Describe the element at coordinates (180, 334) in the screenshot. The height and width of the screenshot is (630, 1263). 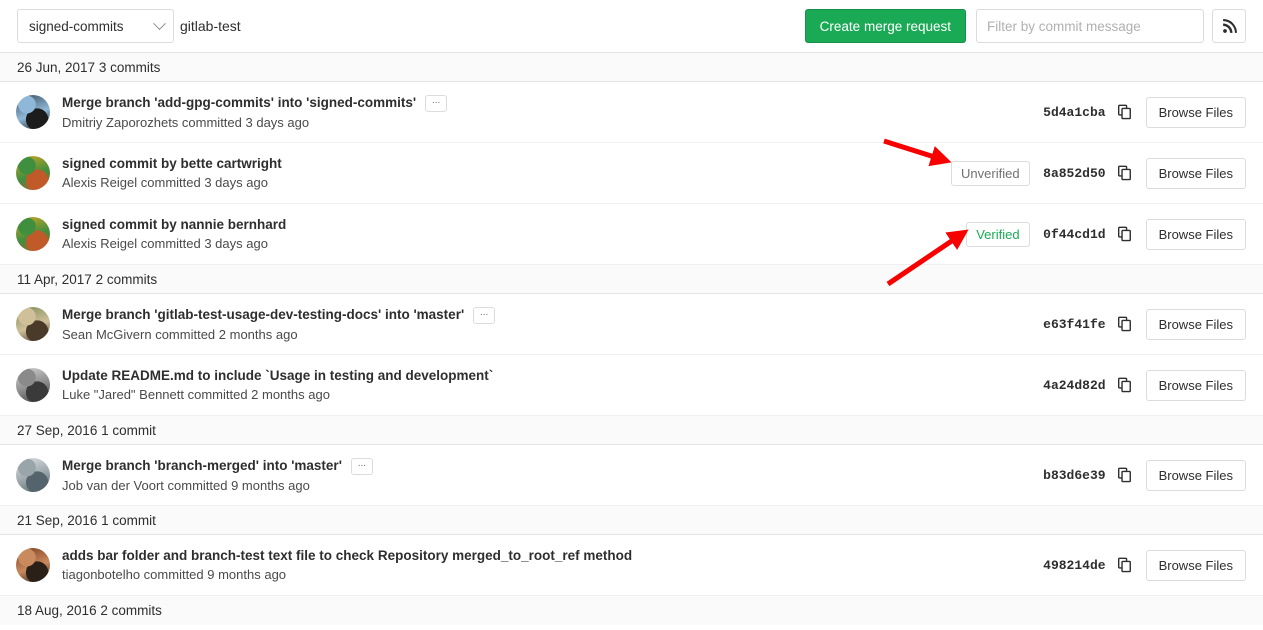
I see `commit-author-meta: Sean McGivern committed 2 months ago` at that location.